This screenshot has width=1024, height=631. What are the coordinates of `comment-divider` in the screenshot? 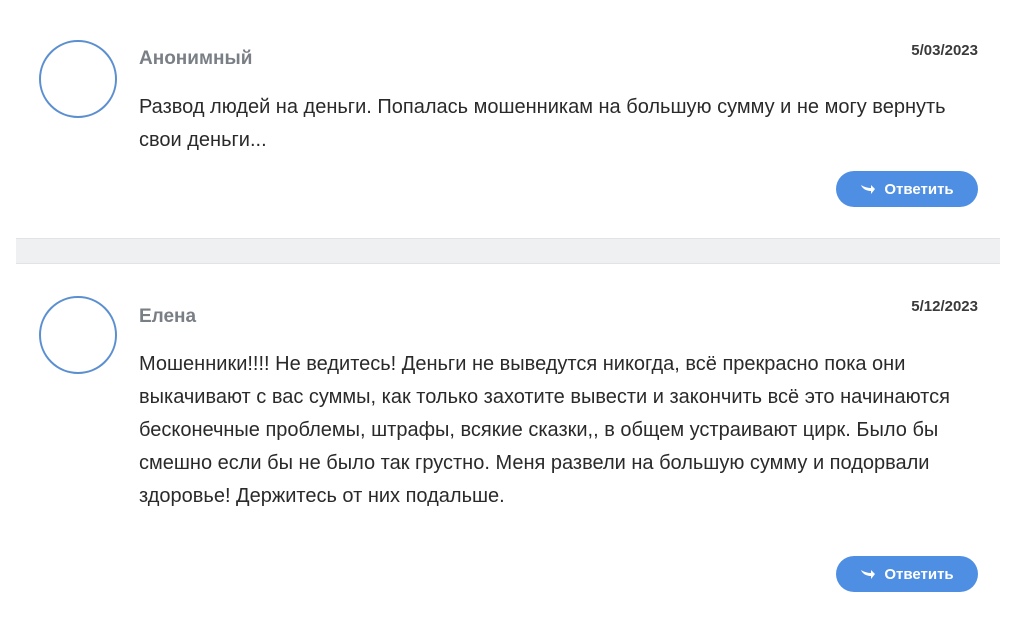 It's located at (508, 251).